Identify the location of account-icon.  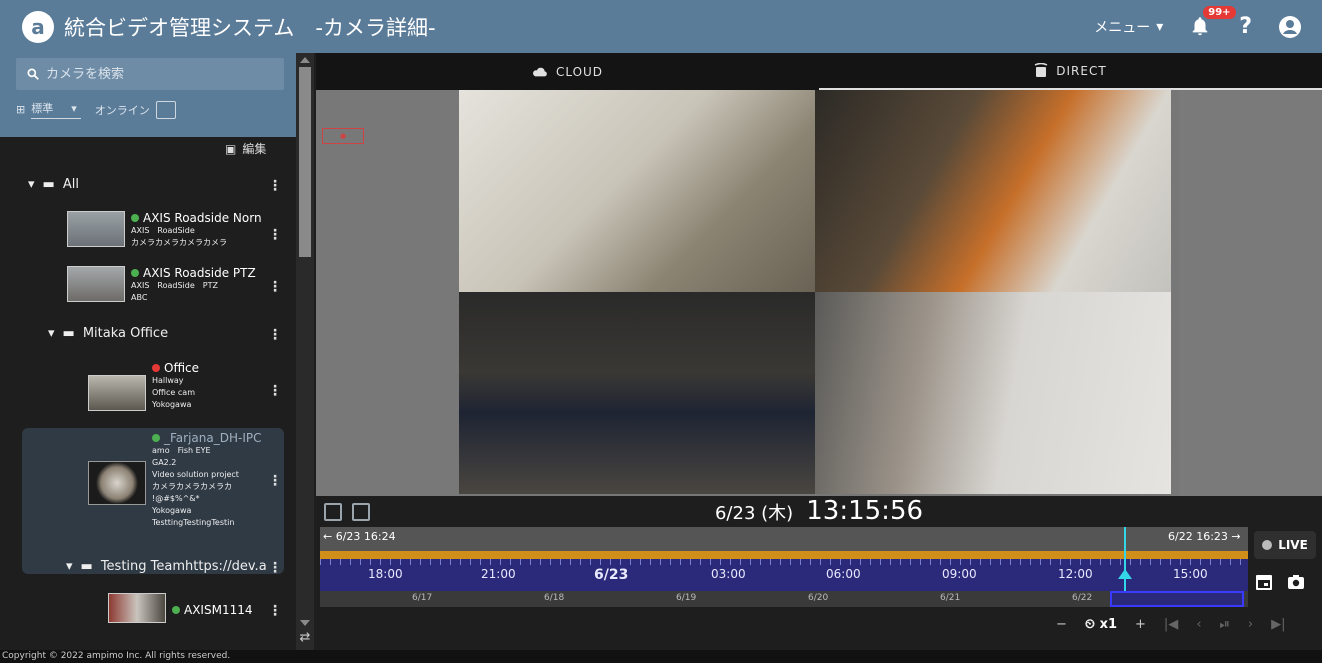
(1290, 27).